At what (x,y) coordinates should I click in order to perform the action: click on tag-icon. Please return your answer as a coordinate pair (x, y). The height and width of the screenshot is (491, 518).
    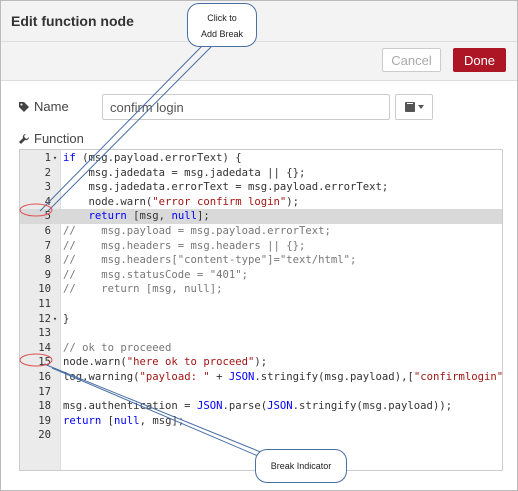
    Looking at the image, I should click on (24, 106).